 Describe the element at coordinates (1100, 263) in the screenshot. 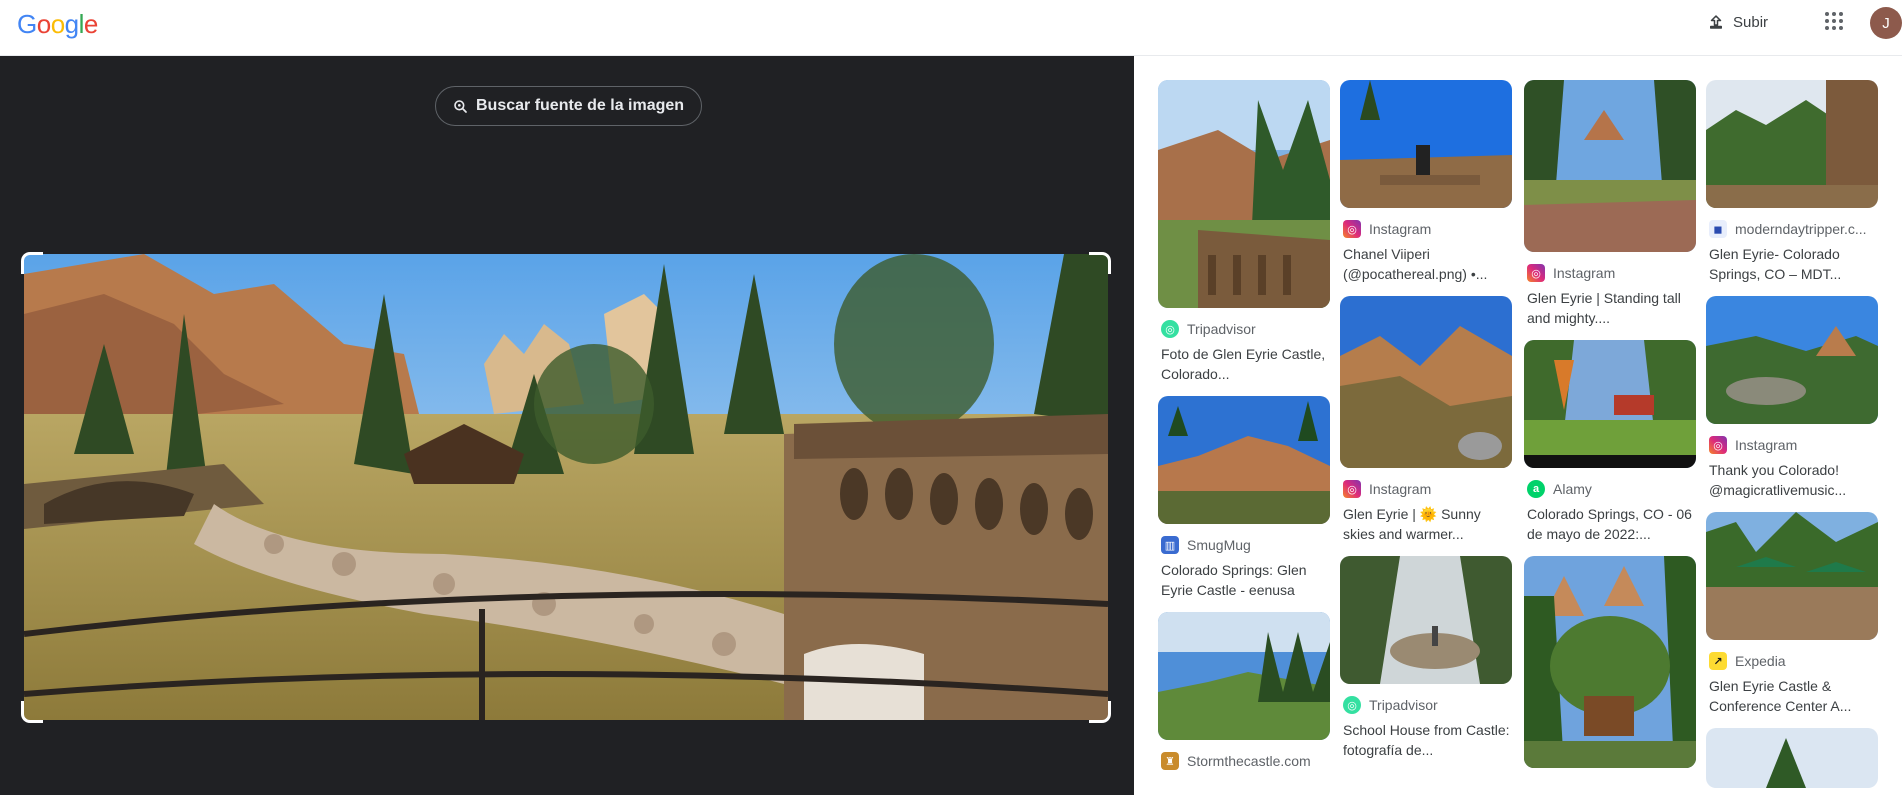

I see `crop-corner-top-right` at that location.